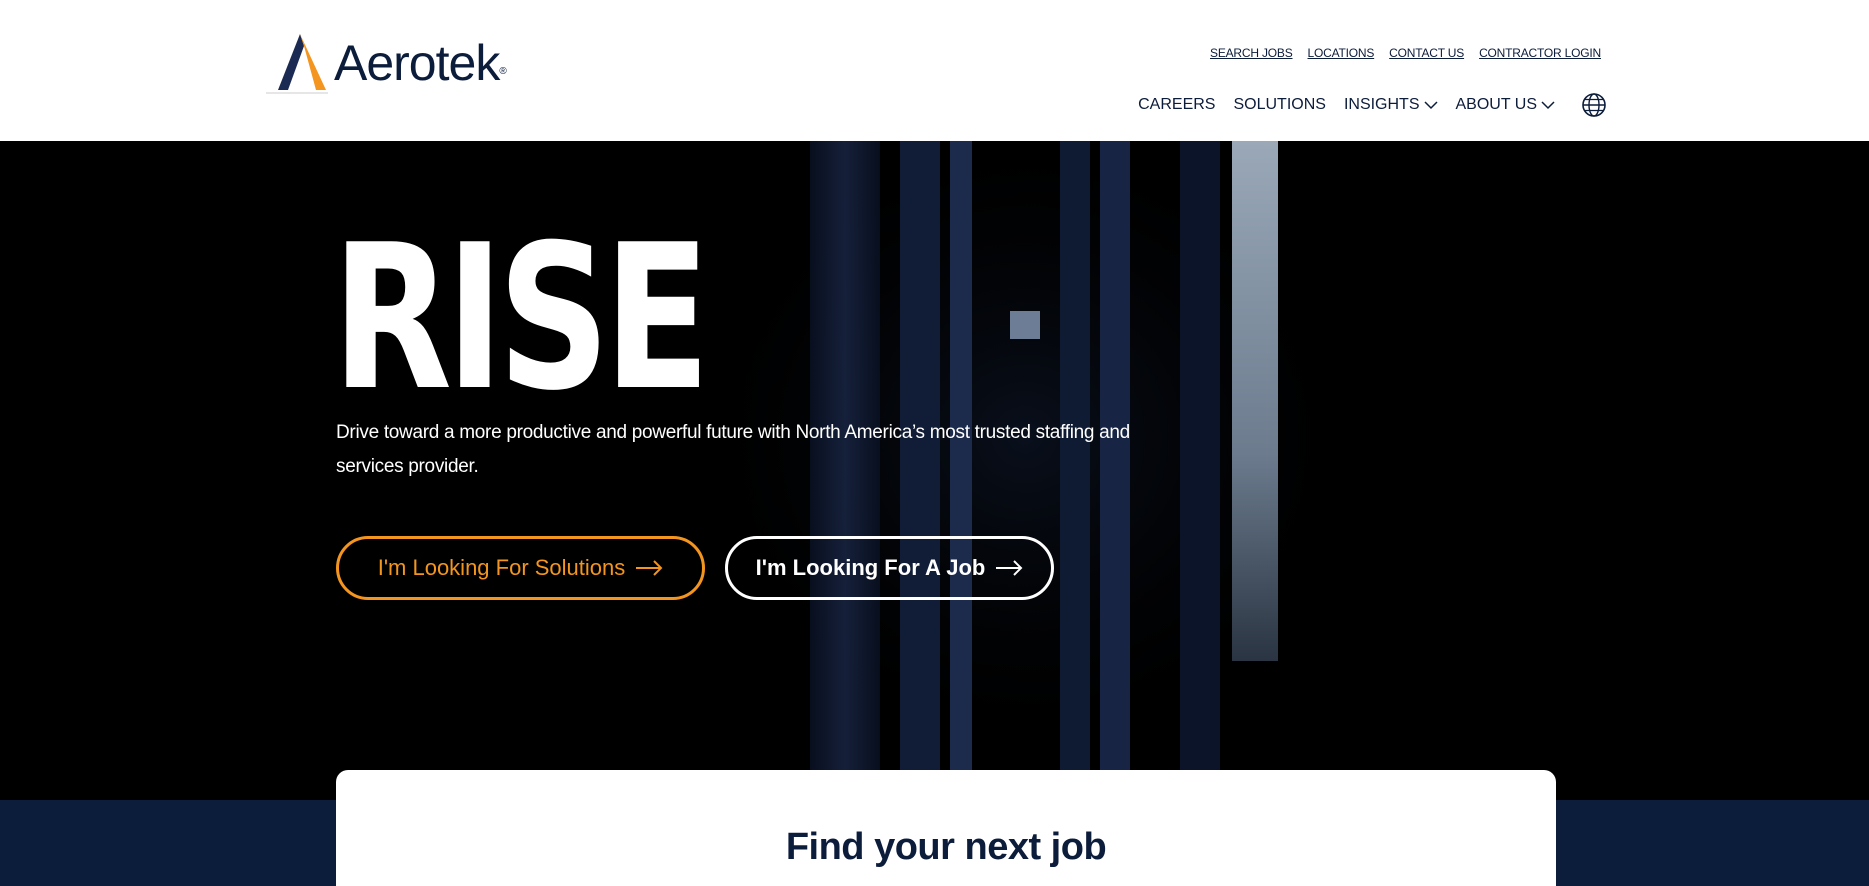 This screenshot has height=886, width=1869. What do you see at coordinates (1594, 105) in the screenshot?
I see `globe-icon` at bounding box center [1594, 105].